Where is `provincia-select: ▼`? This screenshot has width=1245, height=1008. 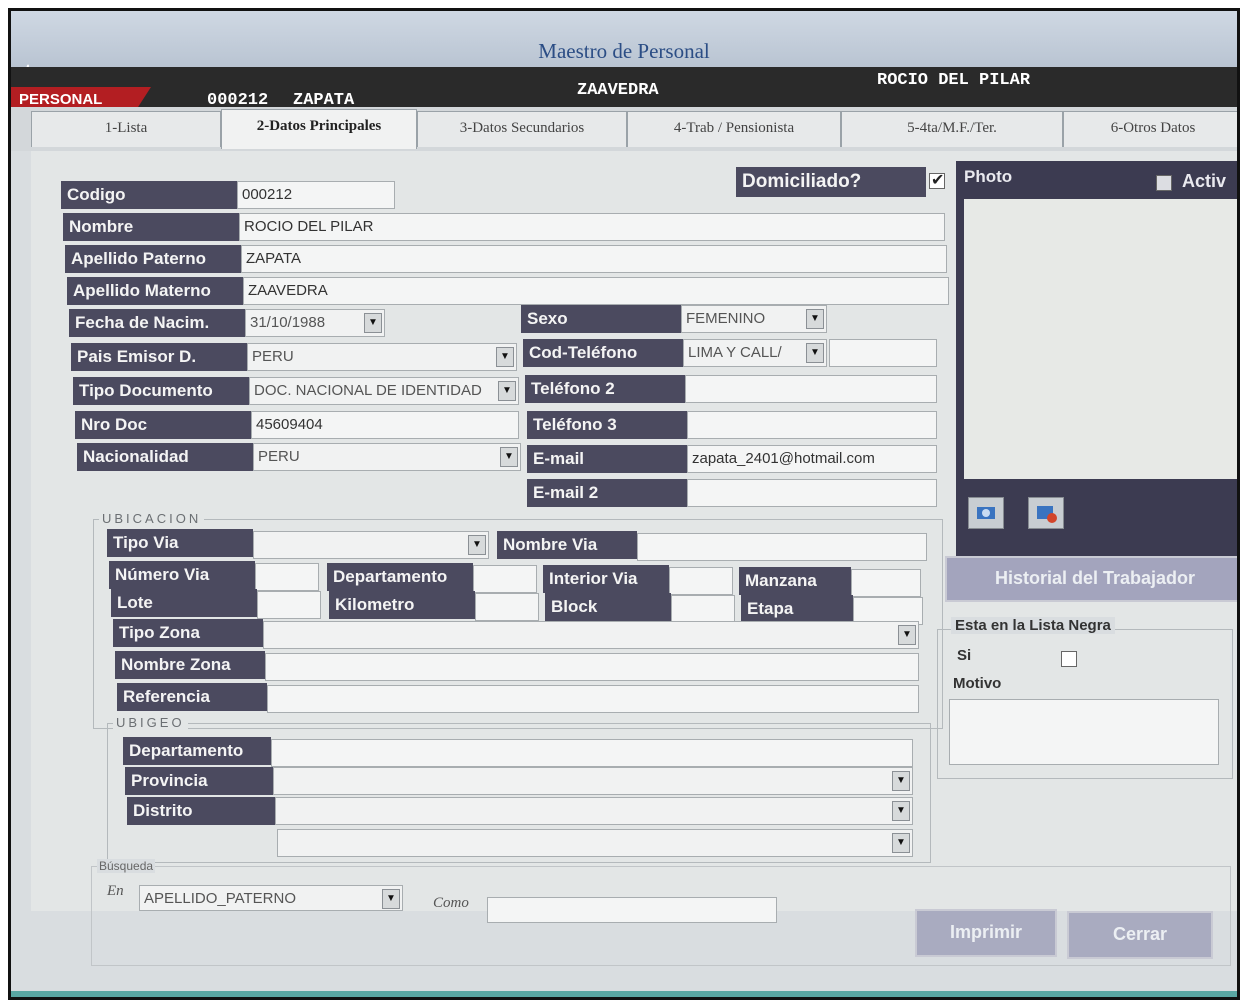
provincia-select: ▼ is located at coordinates (593, 781).